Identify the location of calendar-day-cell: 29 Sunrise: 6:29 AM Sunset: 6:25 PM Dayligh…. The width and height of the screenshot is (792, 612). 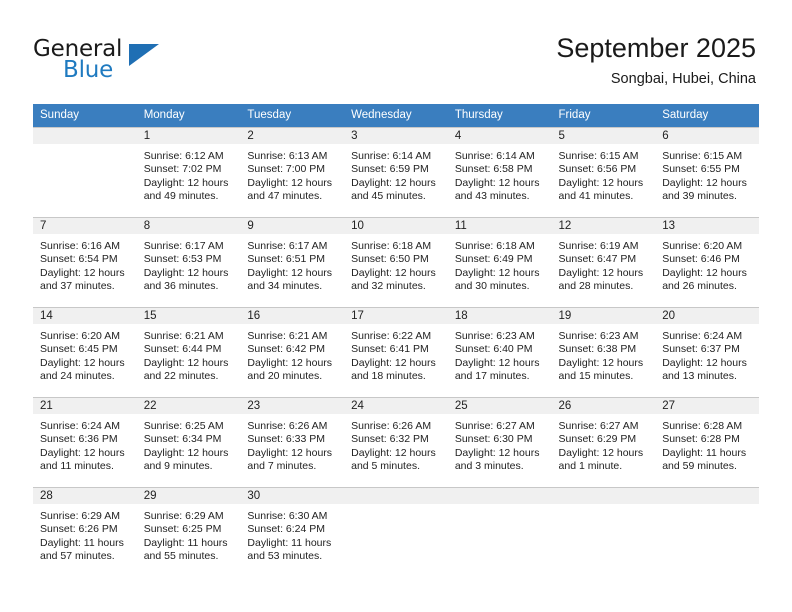
(188, 532).